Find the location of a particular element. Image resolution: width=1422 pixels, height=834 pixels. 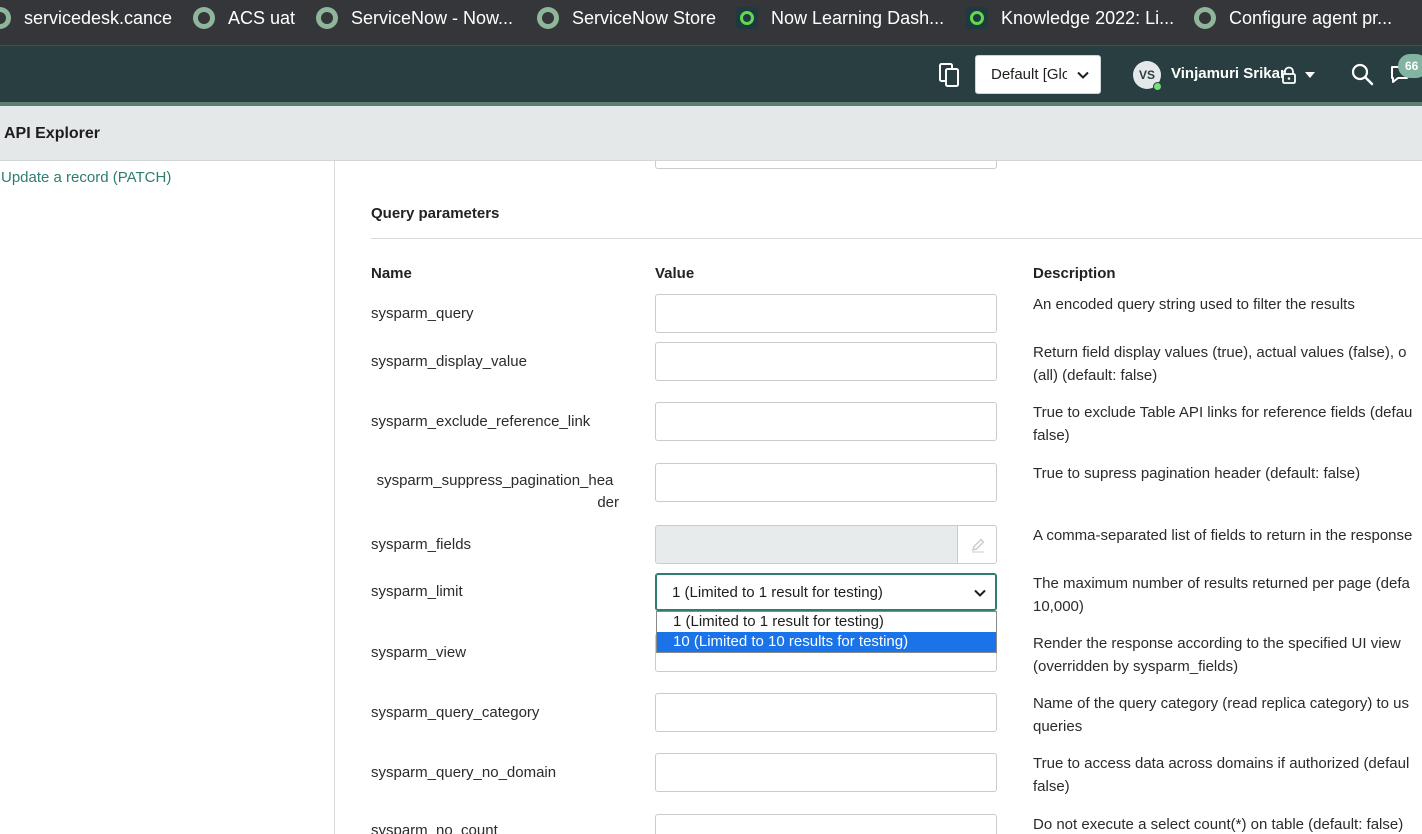

param-name: sysparm_view is located at coordinates (419, 652).